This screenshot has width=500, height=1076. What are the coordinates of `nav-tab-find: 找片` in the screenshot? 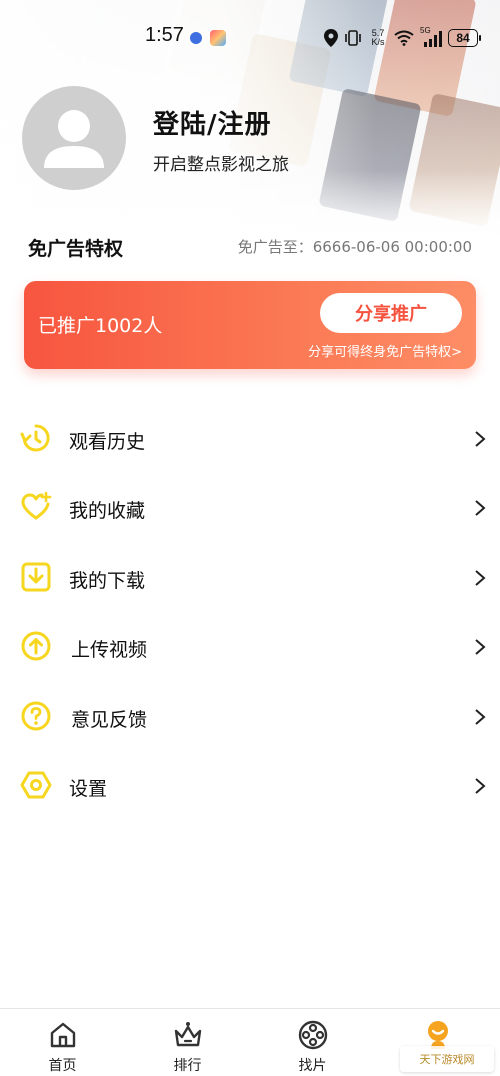 It's located at (312, 1042).